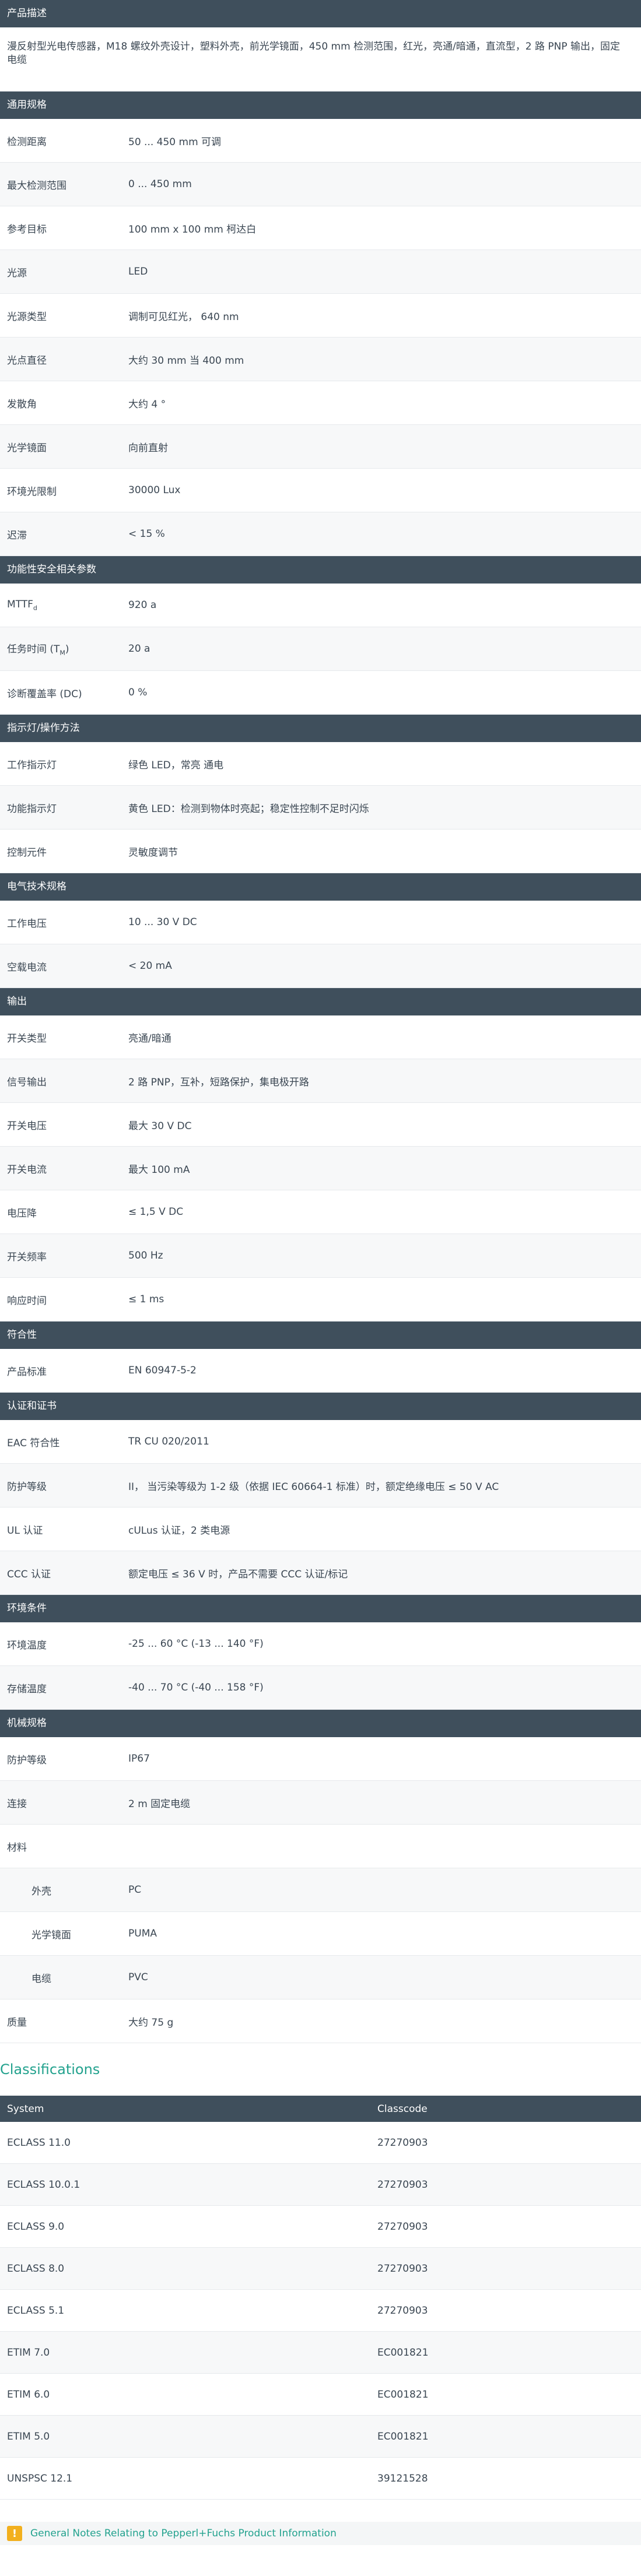 This screenshot has height=2576, width=641. What do you see at coordinates (320, 1001) in the screenshot?
I see `section-header-output: 输出` at bounding box center [320, 1001].